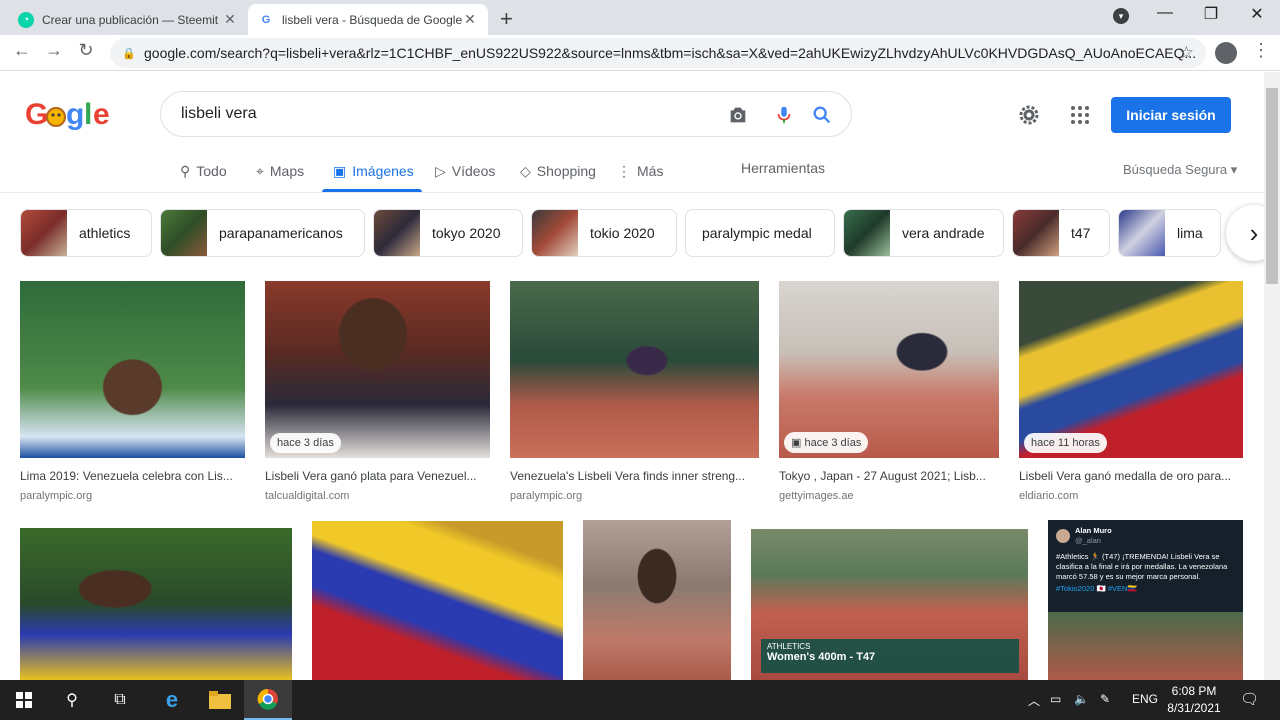  What do you see at coordinates (1211, 14) in the screenshot?
I see `restore-button: ❐` at bounding box center [1211, 14].